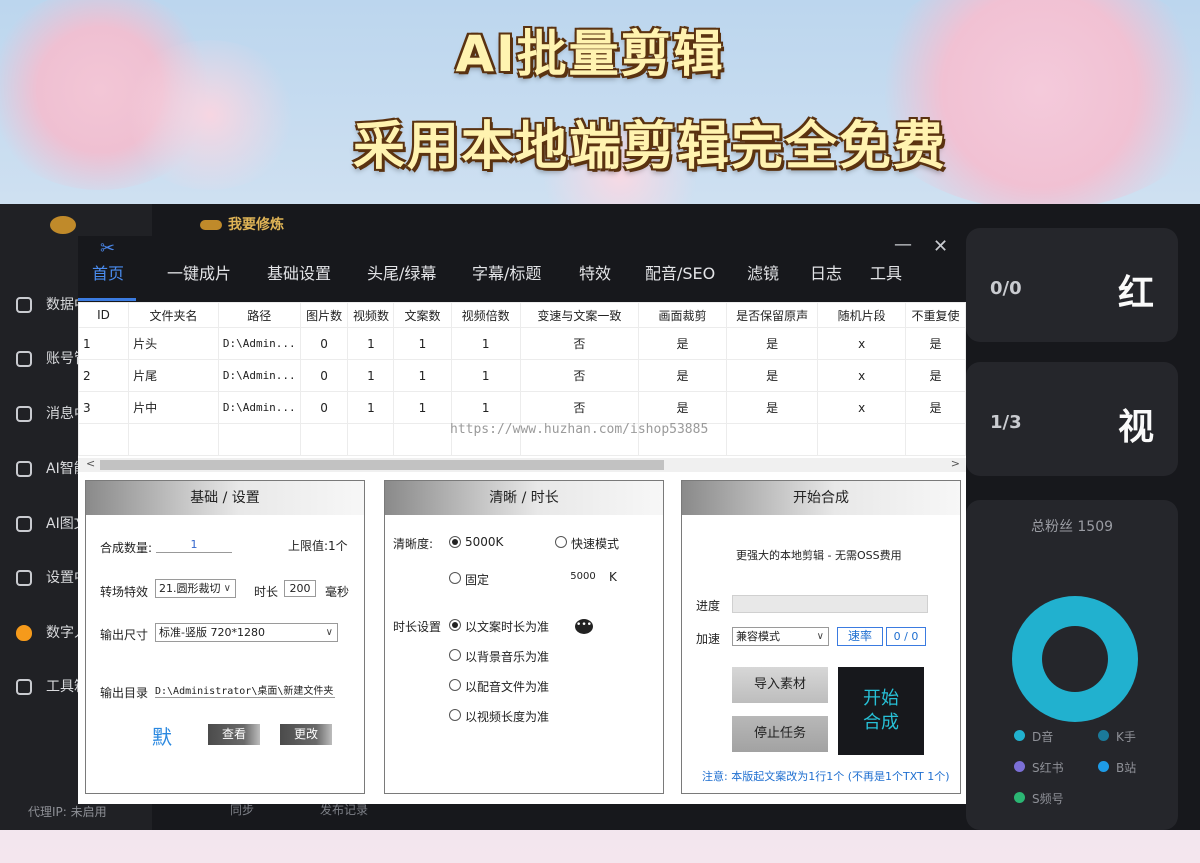  Describe the element at coordinates (195, 588) in the screenshot. I see `transition-select: 21.圆形裁切 ∨` at that location.